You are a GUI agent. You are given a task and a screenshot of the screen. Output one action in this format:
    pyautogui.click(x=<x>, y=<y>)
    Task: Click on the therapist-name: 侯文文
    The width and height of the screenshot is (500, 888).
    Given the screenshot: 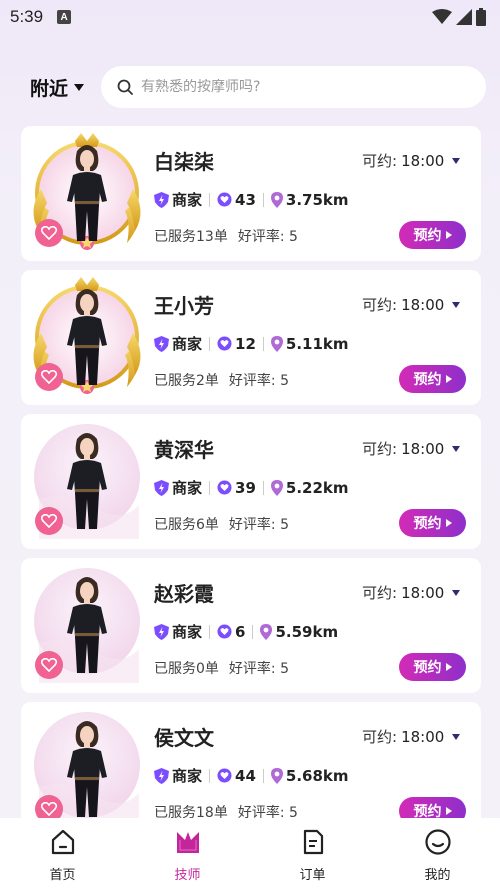 What is the action you would take?
    pyautogui.click(x=184, y=738)
    